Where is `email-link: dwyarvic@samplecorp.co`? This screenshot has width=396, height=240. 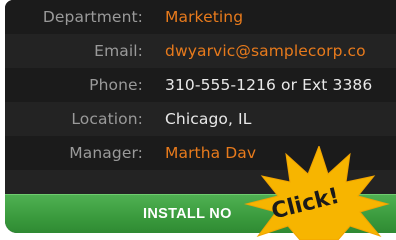
email-link: dwyarvic@samplecorp.co is located at coordinates (265, 51).